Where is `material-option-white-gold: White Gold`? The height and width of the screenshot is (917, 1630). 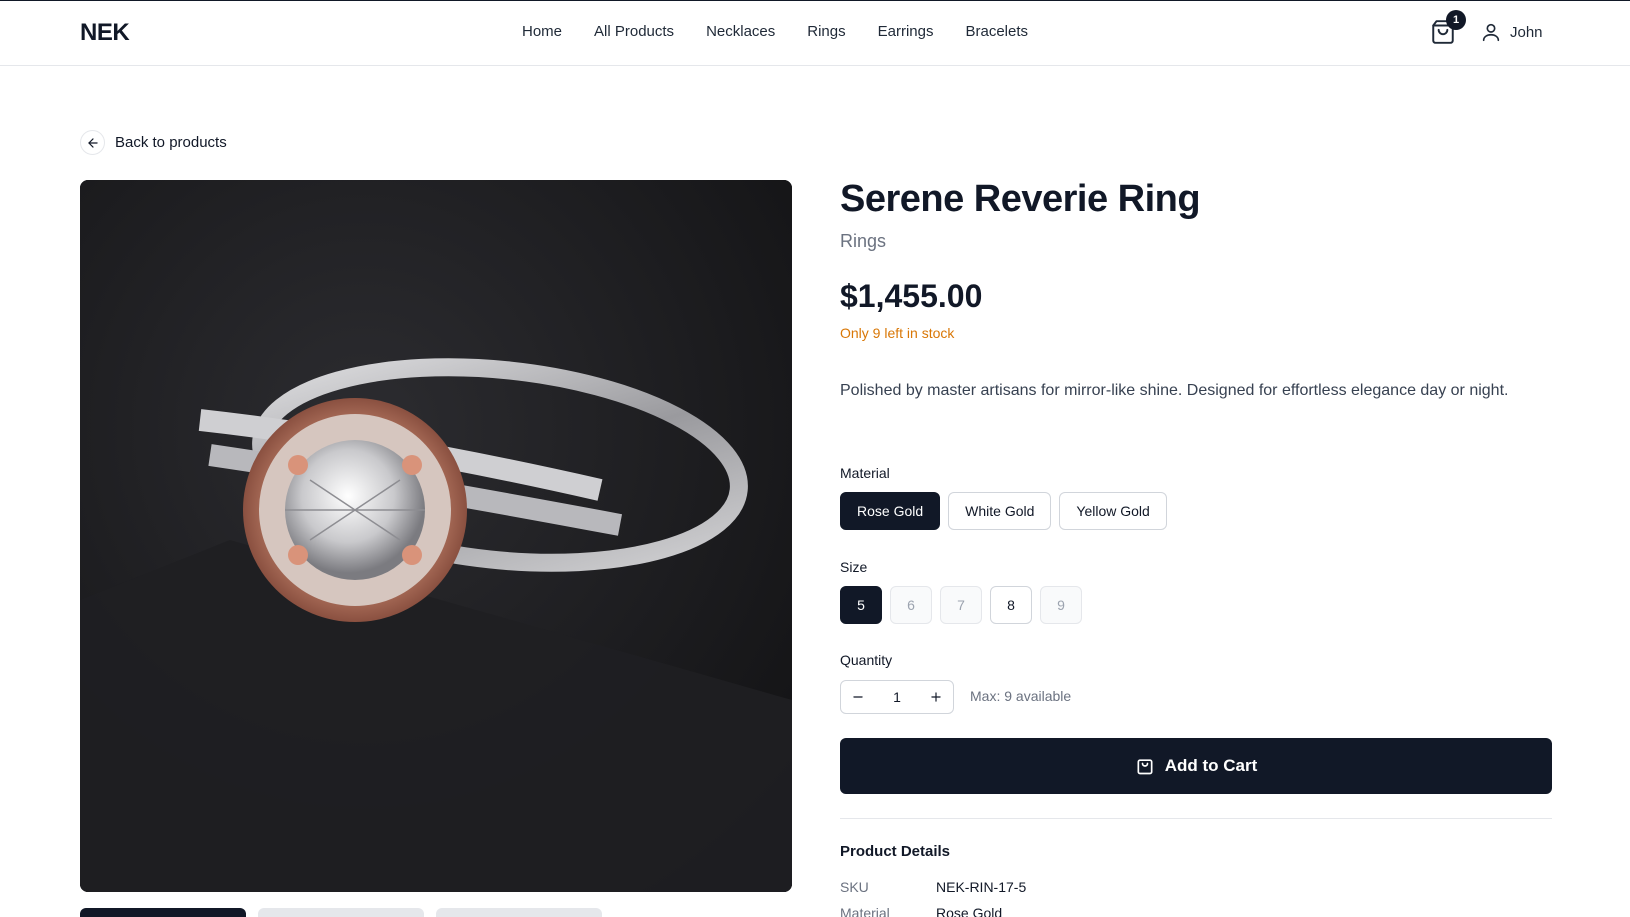
material-option-white-gold: White Gold is located at coordinates (1000, 511).